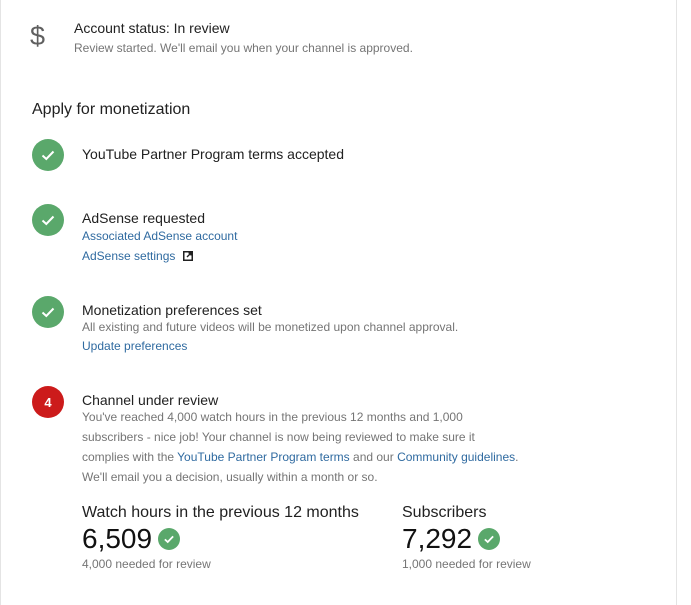 The height and width of the screenshot is (605, 691). I want to click on watch-hours-value-row: 6,509, so click(131, 539).